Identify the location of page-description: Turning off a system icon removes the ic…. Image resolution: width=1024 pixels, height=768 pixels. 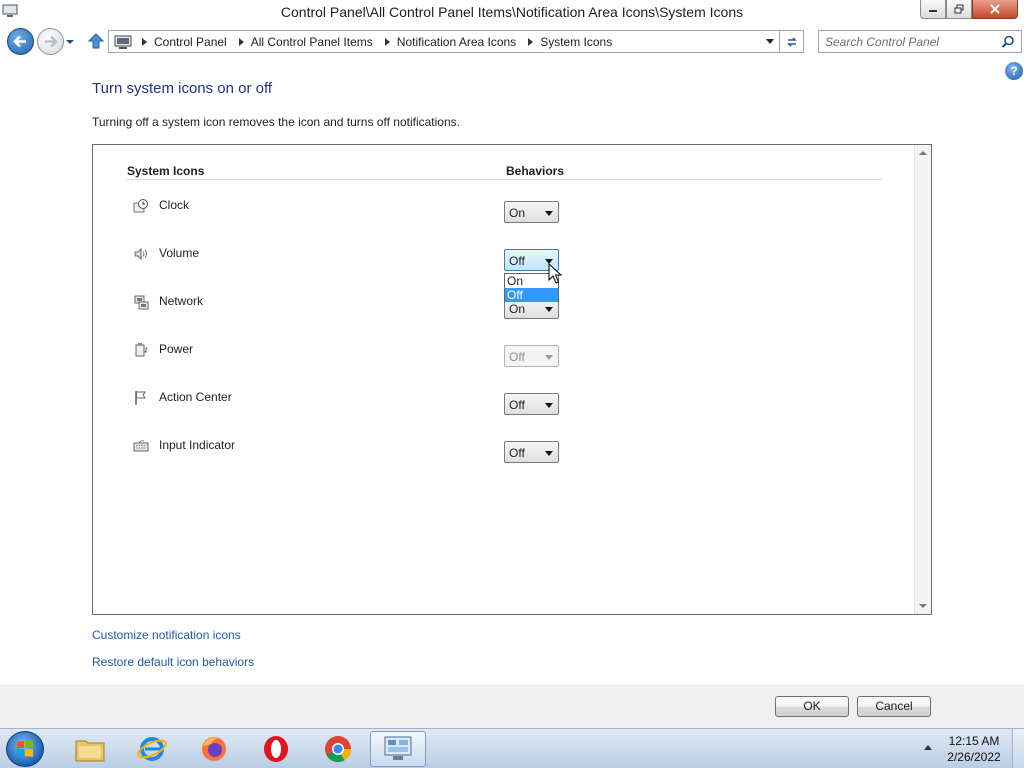
(276, 122).